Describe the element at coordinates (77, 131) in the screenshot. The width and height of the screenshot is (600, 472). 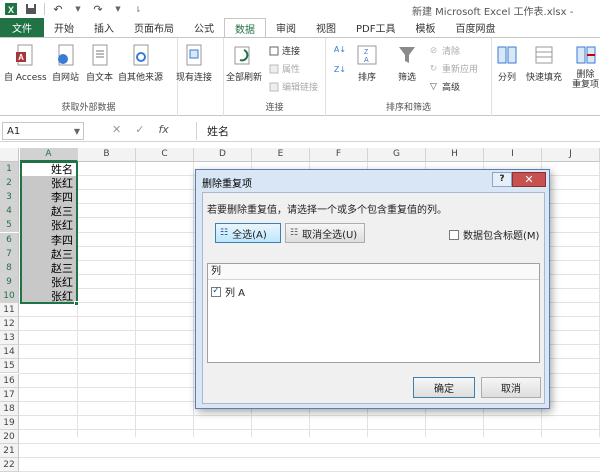
I see `name-box-dropdown-icon: ▼` at that location.